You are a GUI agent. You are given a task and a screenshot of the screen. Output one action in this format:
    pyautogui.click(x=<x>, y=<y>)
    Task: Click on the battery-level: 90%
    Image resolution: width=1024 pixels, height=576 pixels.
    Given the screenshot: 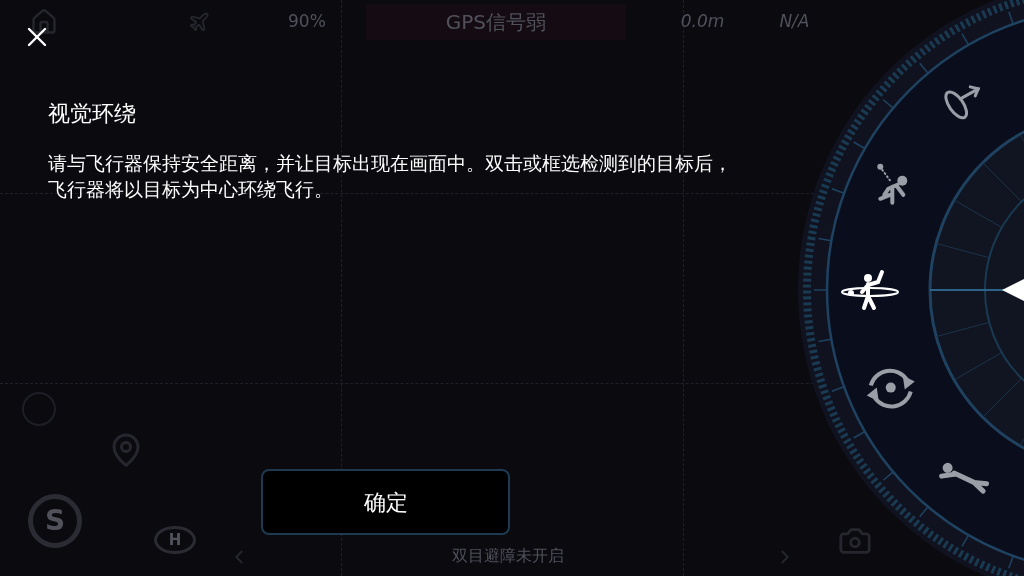 What is the action you would take?
    pyautogui.click(x=307, y=22)
    